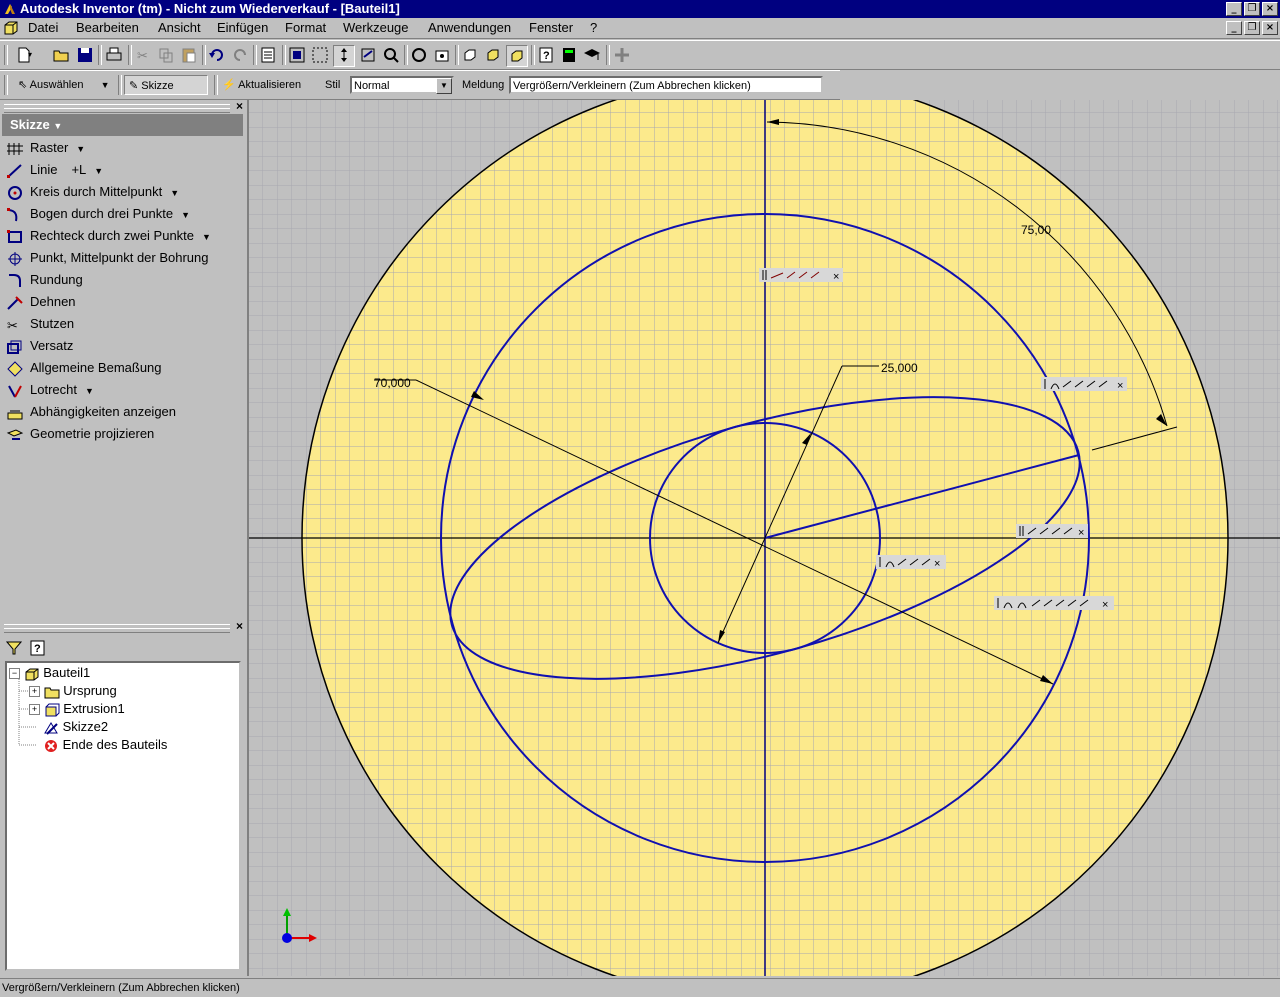 This screenshot has height=997, width=1280. Describe the element at coordinates (391, 55) in the screenshot. I see `zoom-selected-icon` at that location.